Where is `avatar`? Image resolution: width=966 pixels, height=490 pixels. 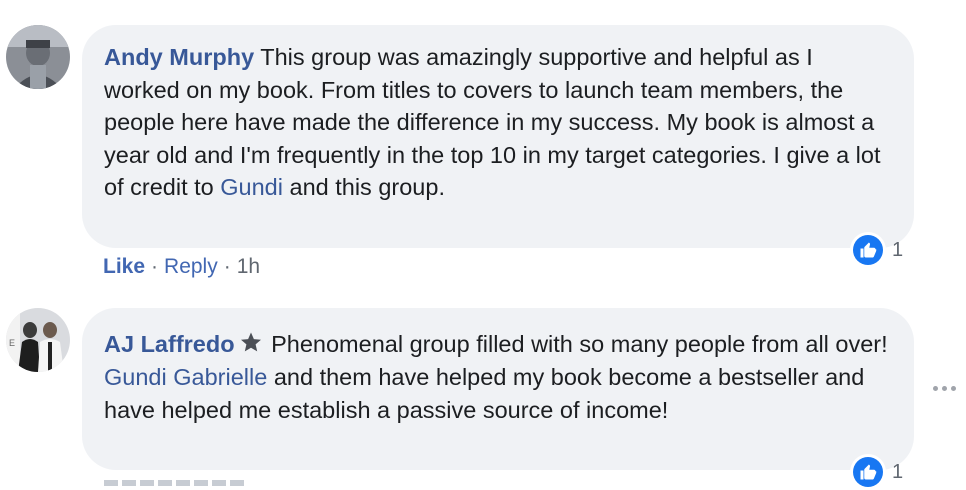 avatar is located at coordinates (38, 57).